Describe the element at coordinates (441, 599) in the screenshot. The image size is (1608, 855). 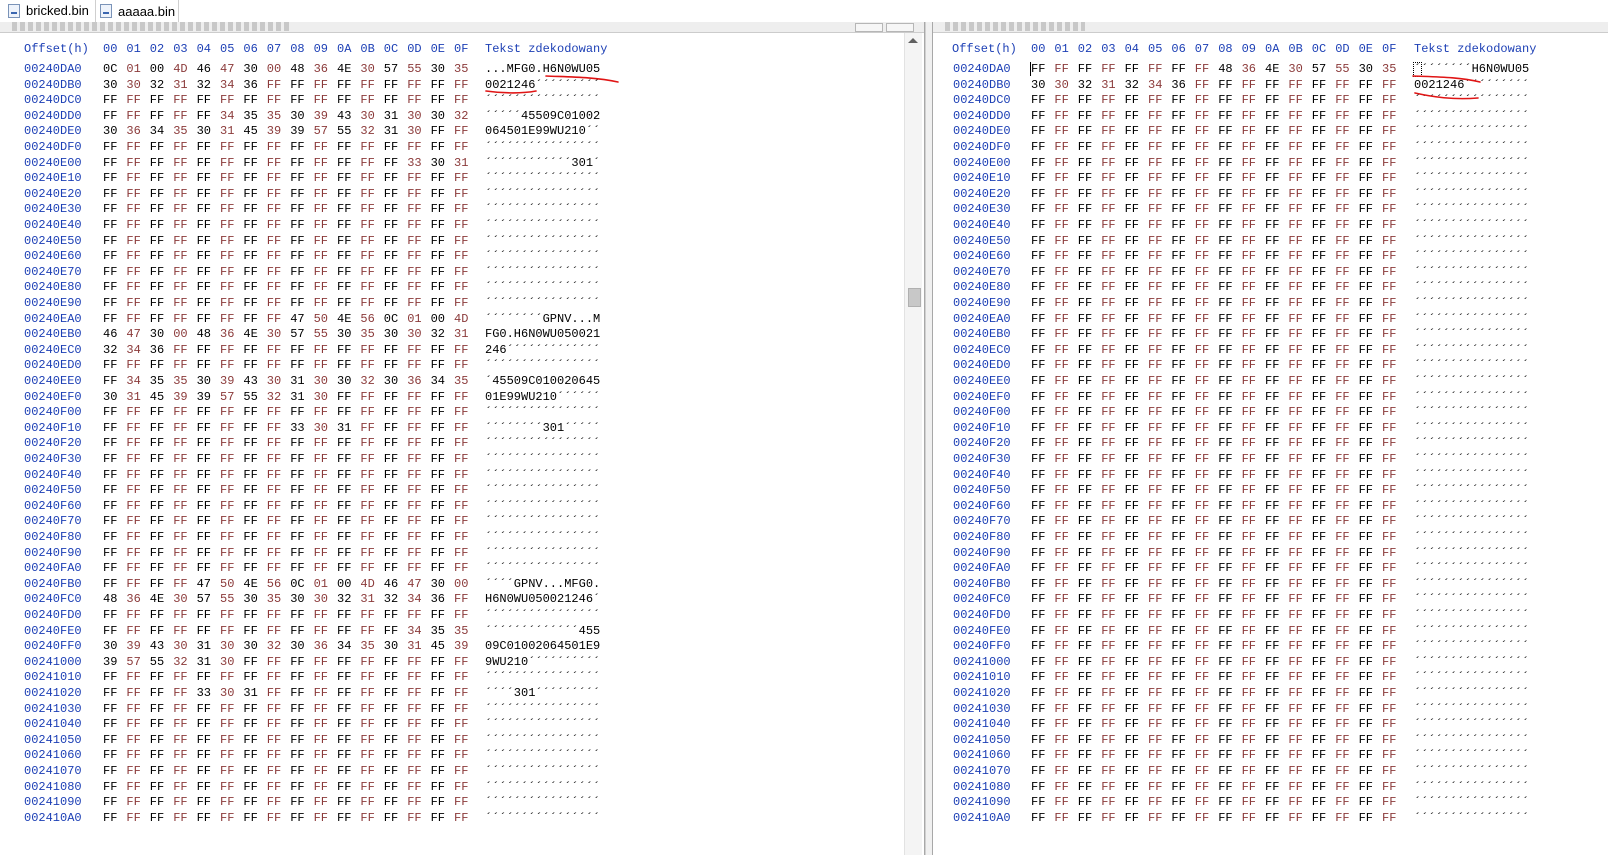
I see `hex-byte: 36` at that location.